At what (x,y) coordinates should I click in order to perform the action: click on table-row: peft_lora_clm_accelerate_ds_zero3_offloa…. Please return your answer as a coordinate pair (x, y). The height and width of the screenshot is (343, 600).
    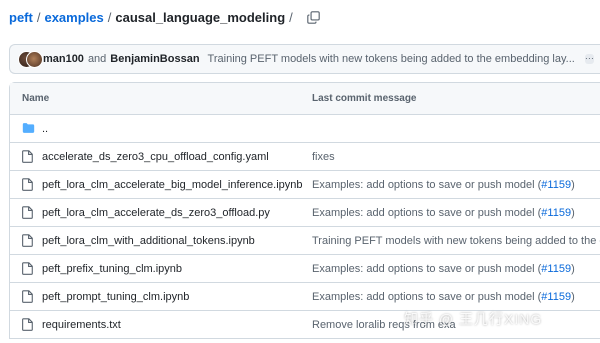
    Looking at the image, I should click on (305, 213).